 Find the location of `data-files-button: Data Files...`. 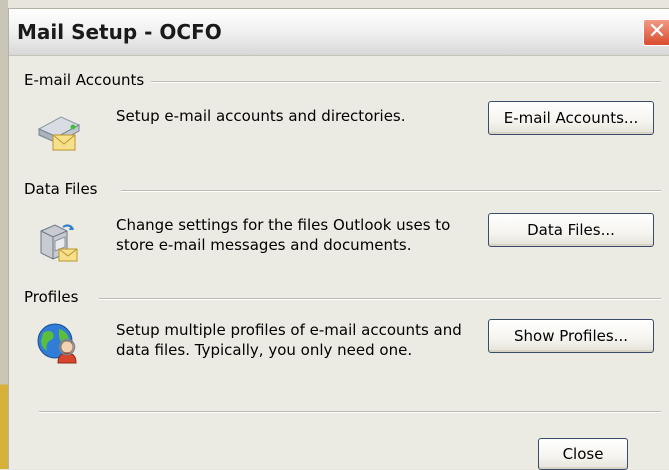

data-files-button: Data Files... is located at coordinates (571, 230).